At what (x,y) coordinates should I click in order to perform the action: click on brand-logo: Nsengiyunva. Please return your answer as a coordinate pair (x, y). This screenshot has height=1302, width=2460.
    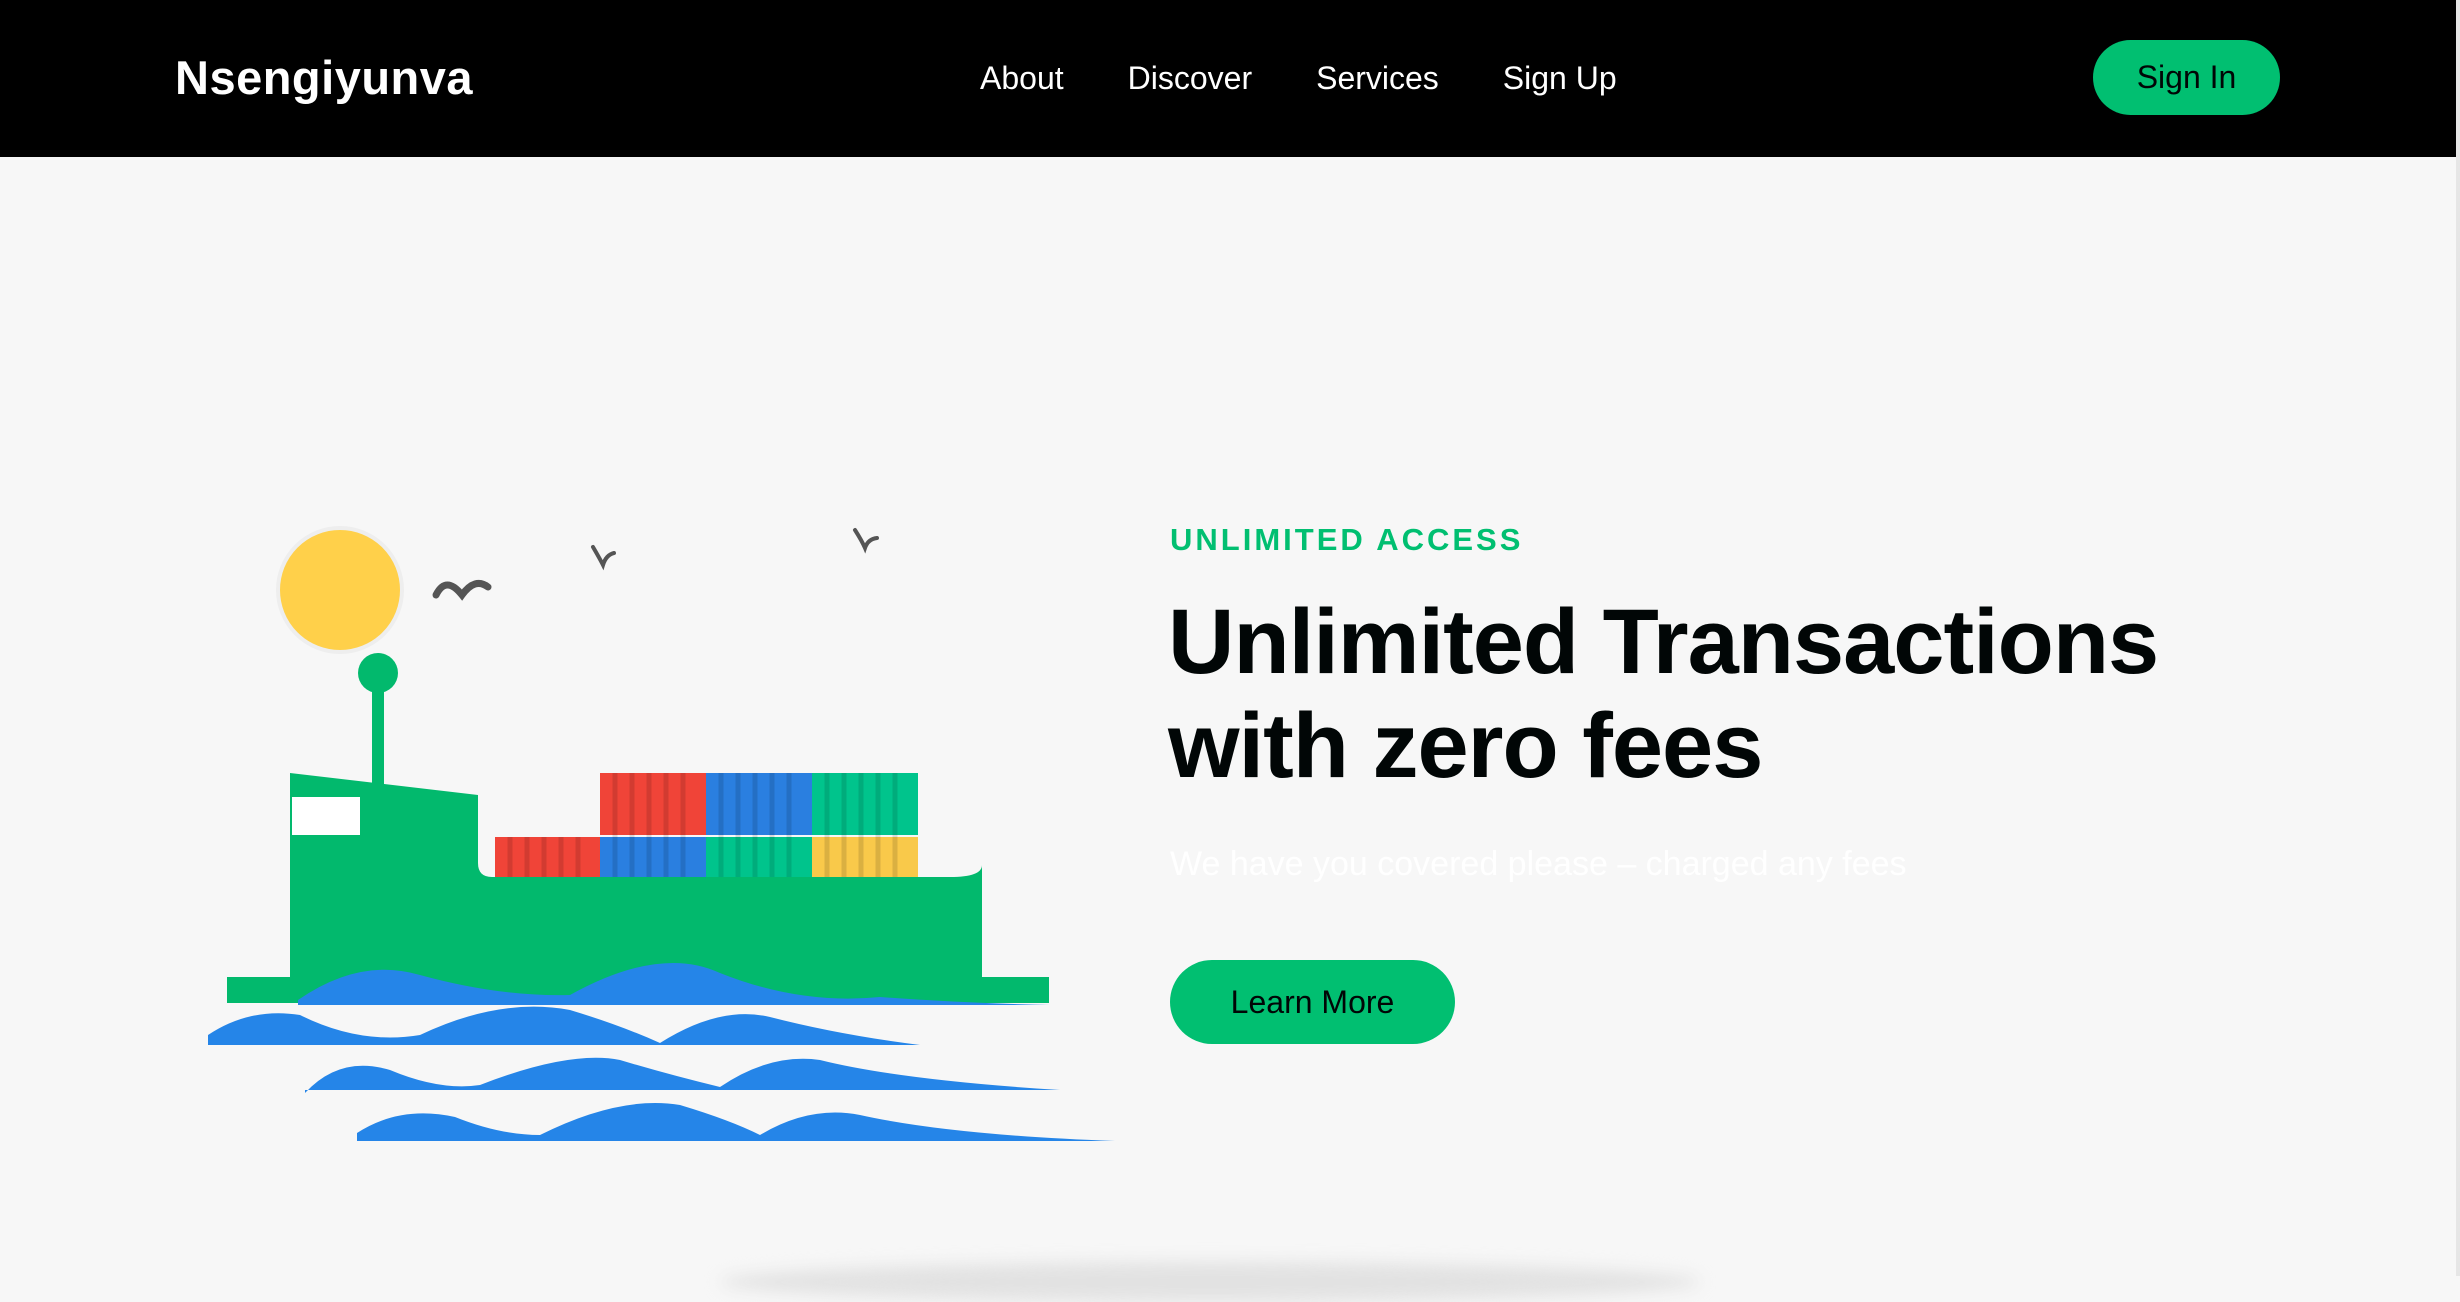
    Looking at the image, I should click on (324, 77).